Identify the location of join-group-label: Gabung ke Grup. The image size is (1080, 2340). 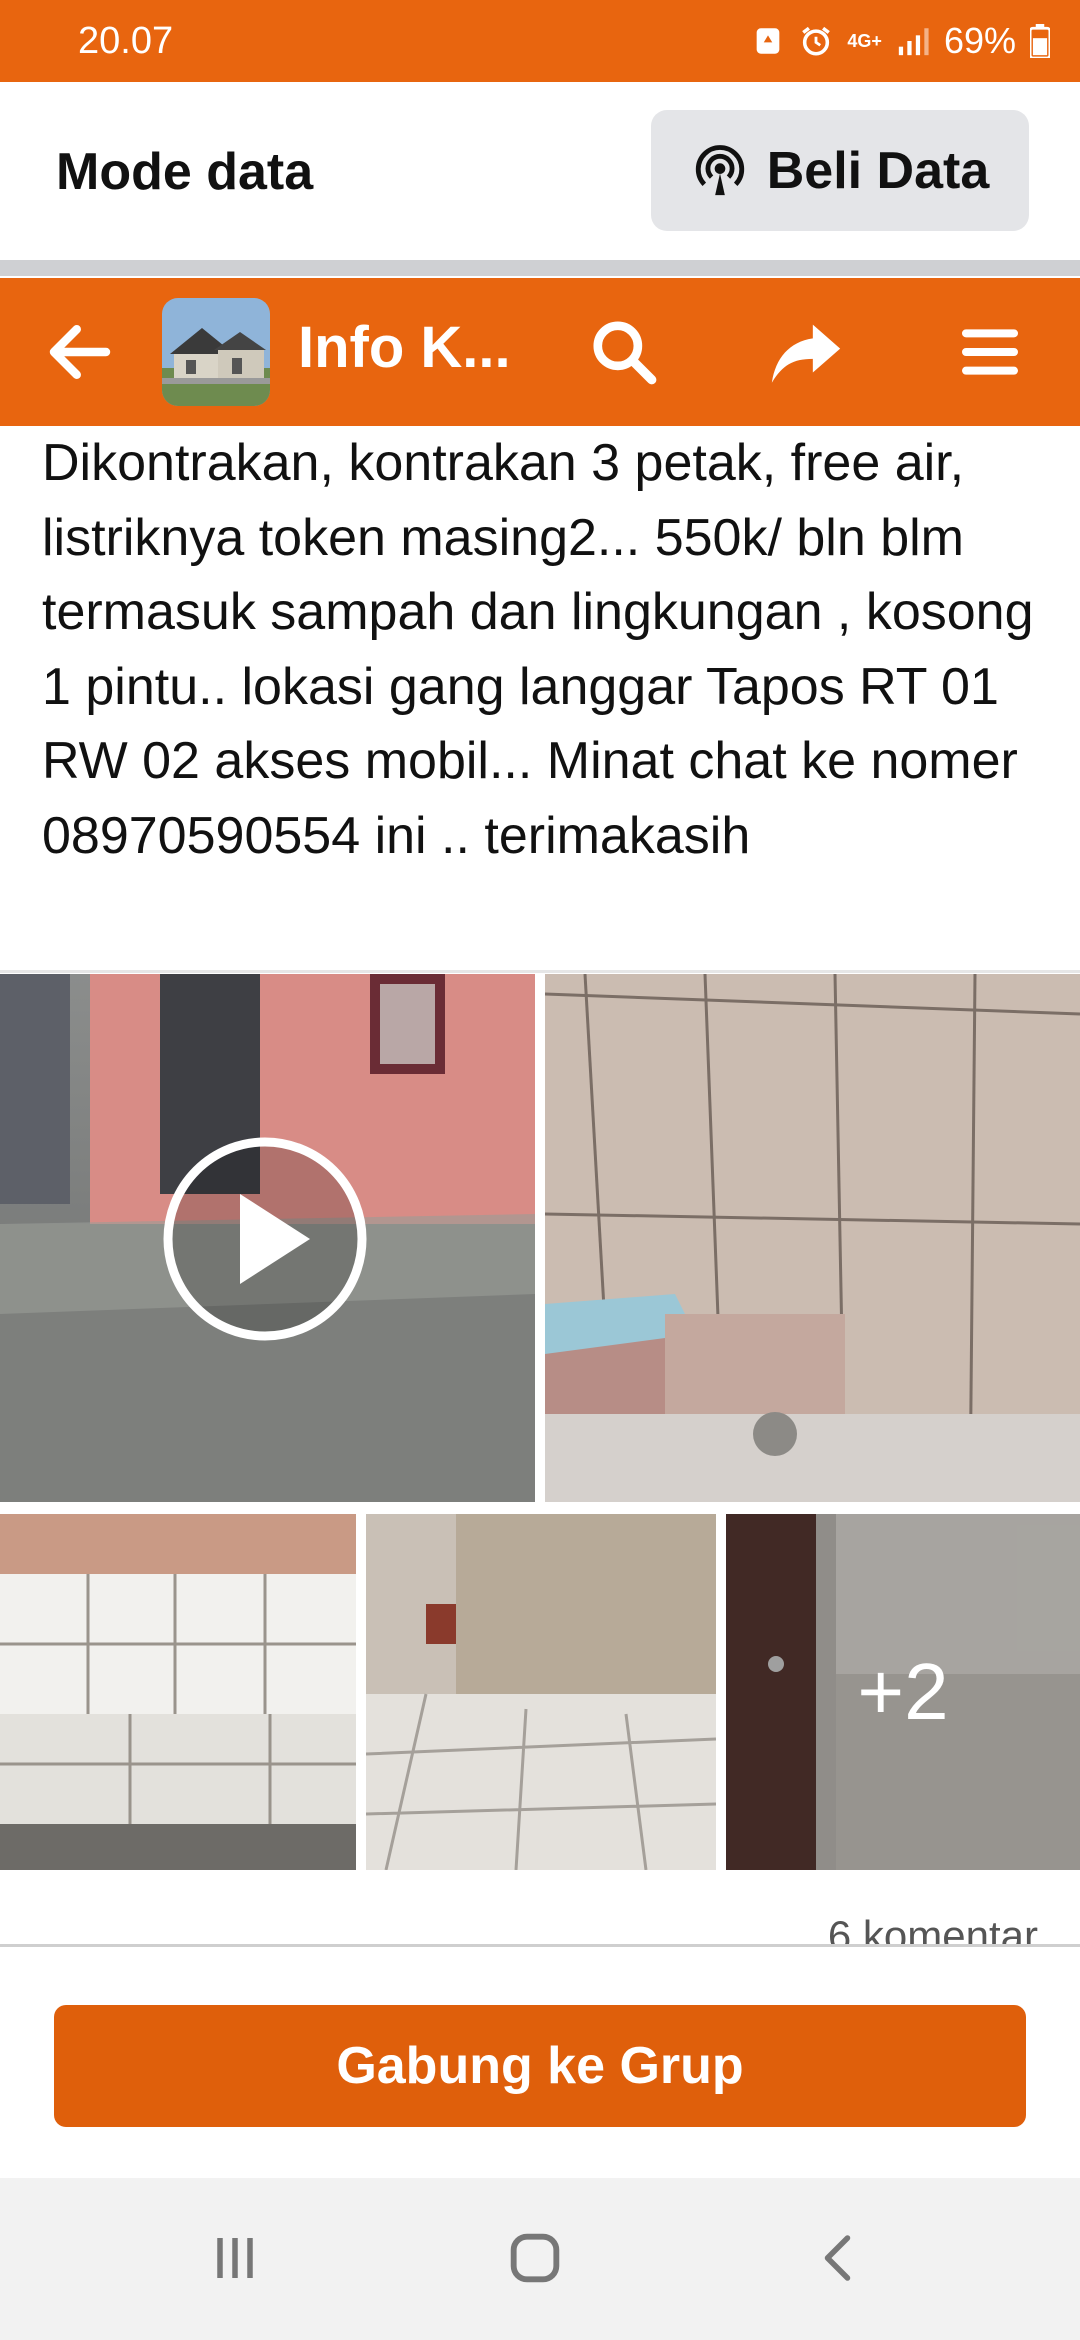
(540, 2066).